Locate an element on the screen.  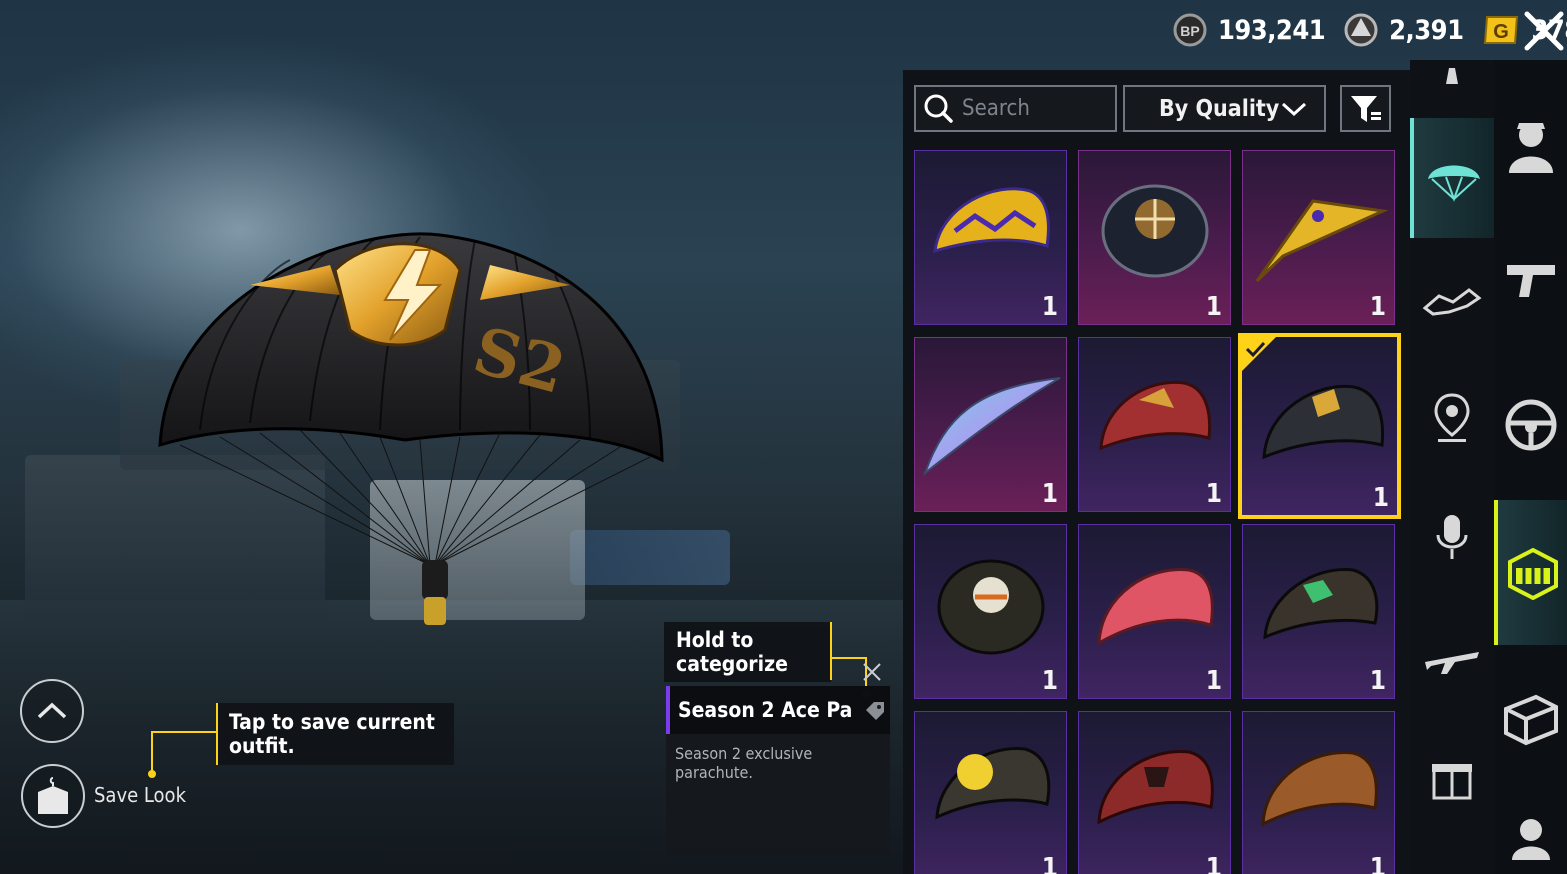
plane-icon is located at coordinates (1452, 663).